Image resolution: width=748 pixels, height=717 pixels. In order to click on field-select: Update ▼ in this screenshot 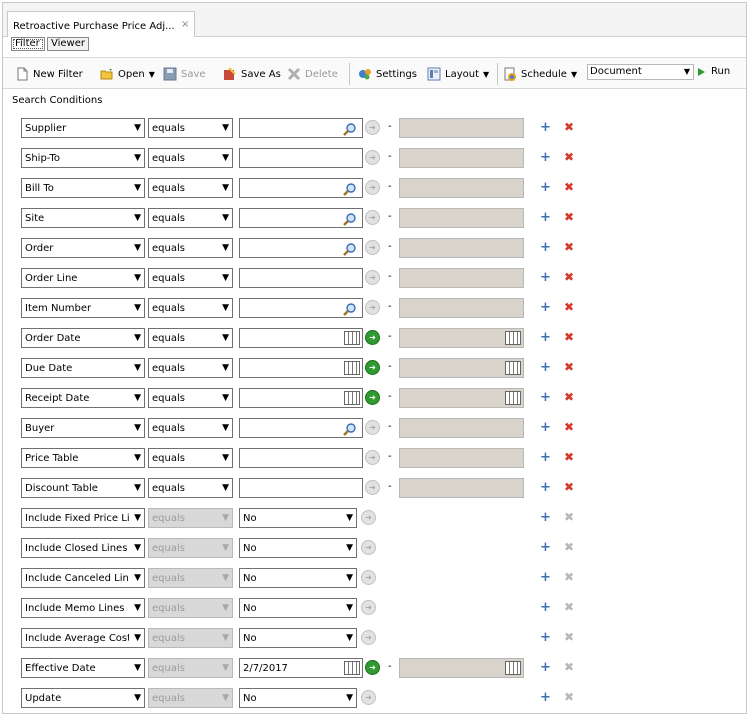, I will do `click(83, 698)`.